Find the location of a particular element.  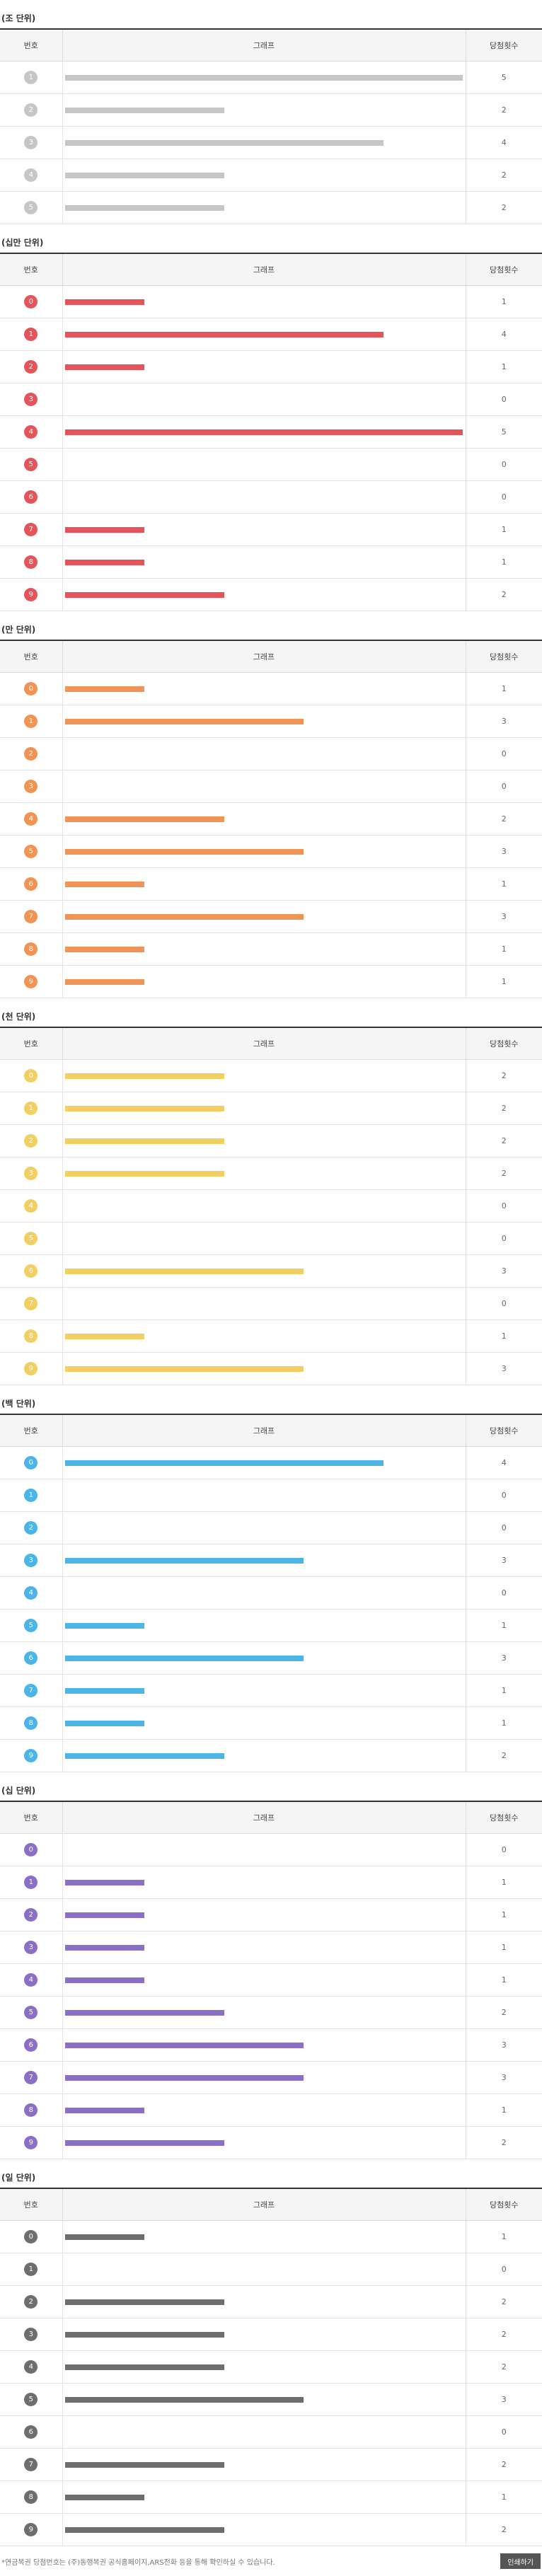

table-row: 31 is located at coordinates (271, 1947).